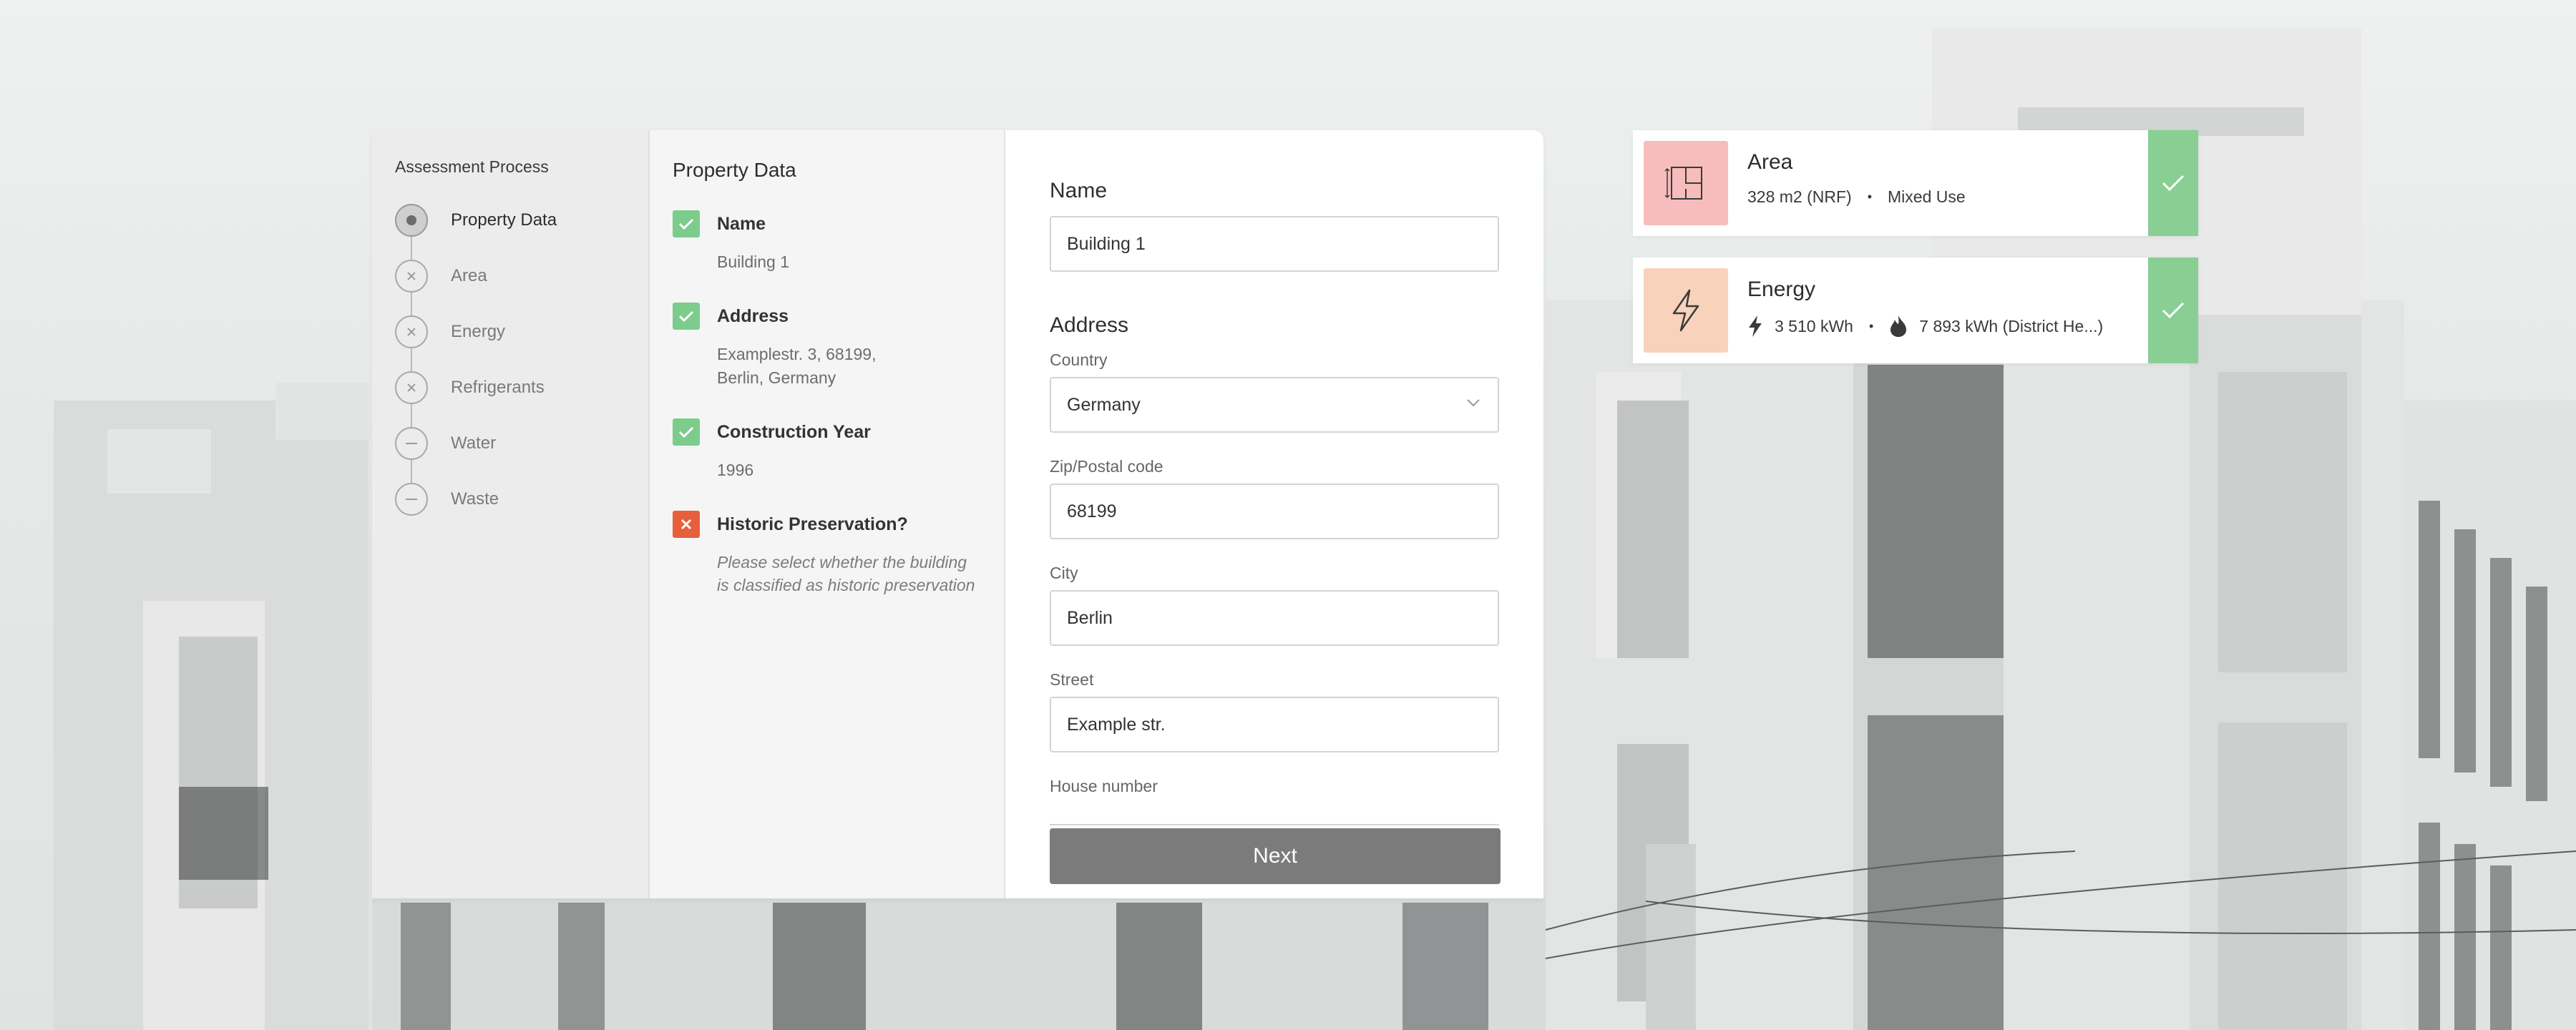 Image resolution: width=2576 pixels, height=1030 pixels. Describe the element at coordinates (1092, 511) in the screenshot. I see `zip-input-value: 68199` at that location.